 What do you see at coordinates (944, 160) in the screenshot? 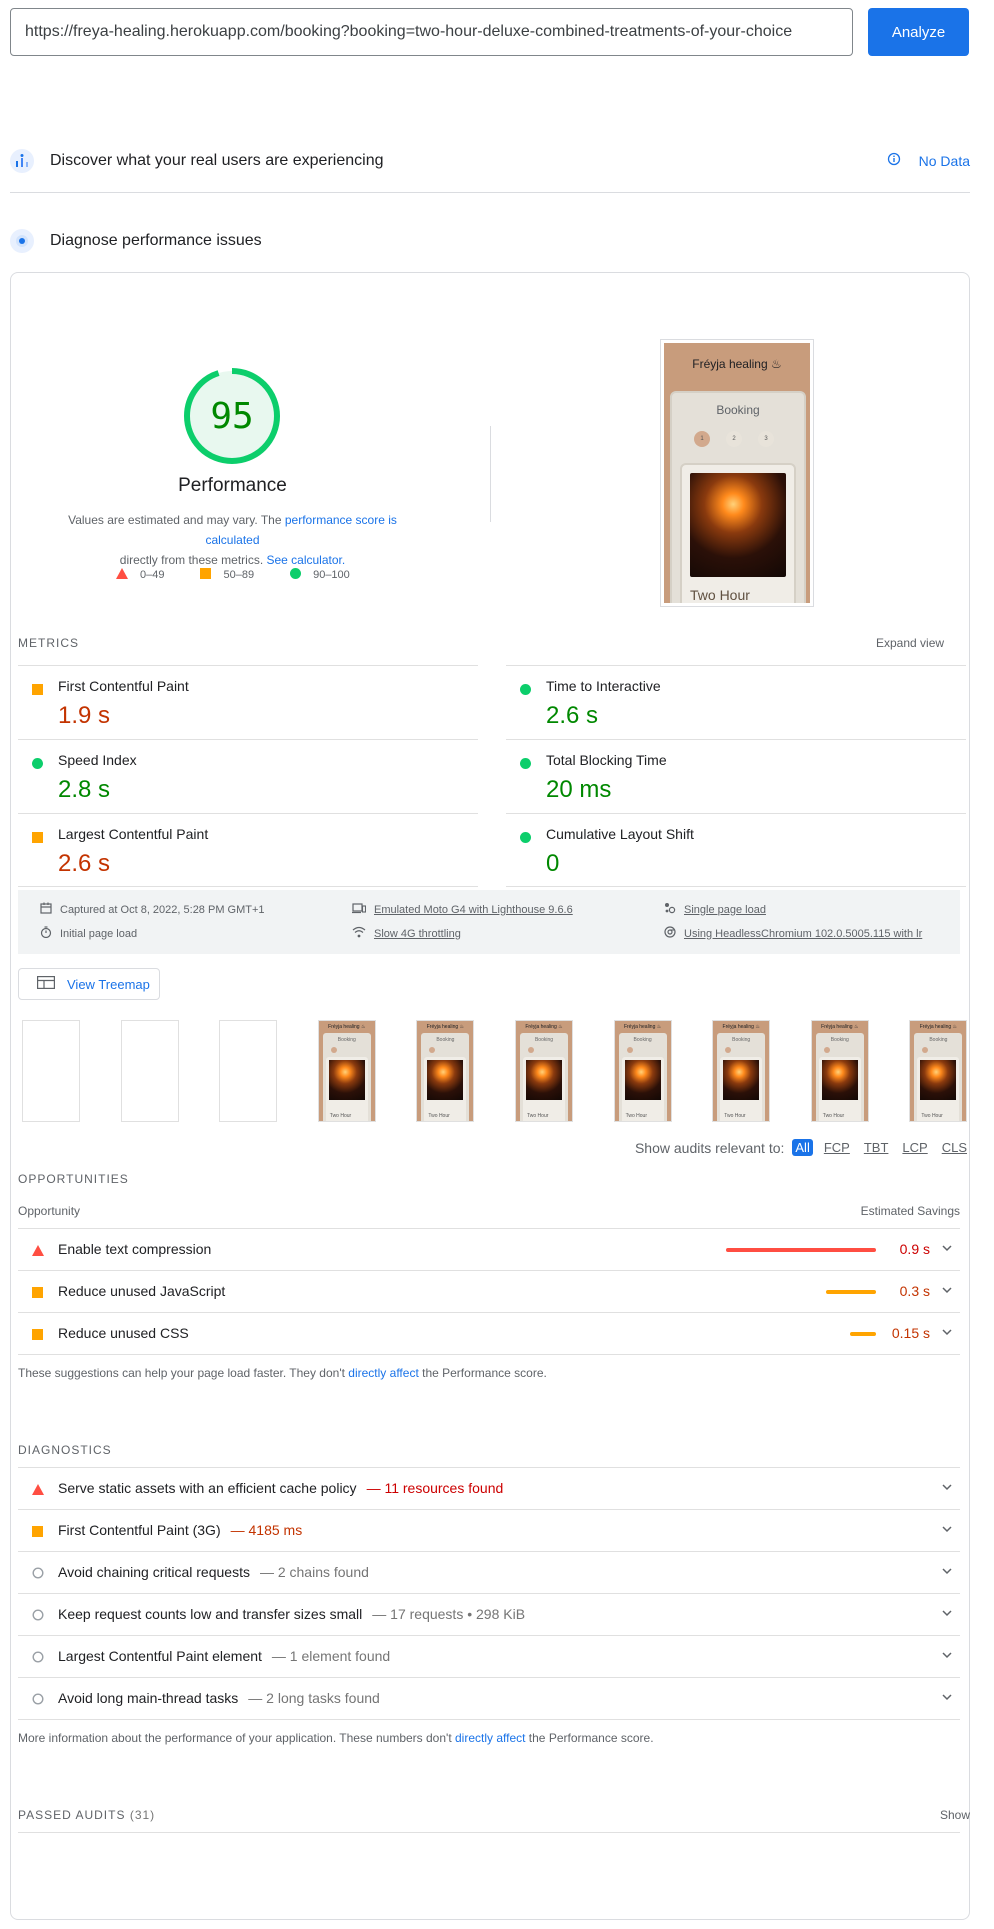
I see `no-data-label: No Data` at bounding box center [944, 160].